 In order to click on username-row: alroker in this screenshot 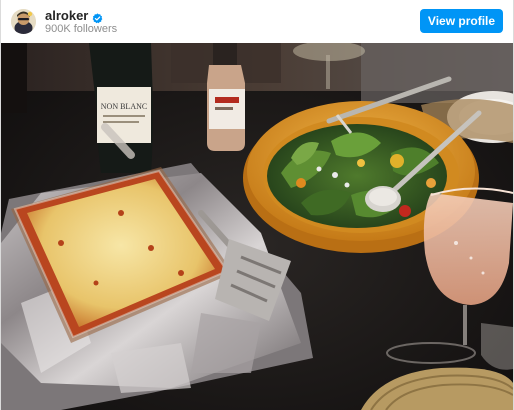, I will do `click(74, 16)`.